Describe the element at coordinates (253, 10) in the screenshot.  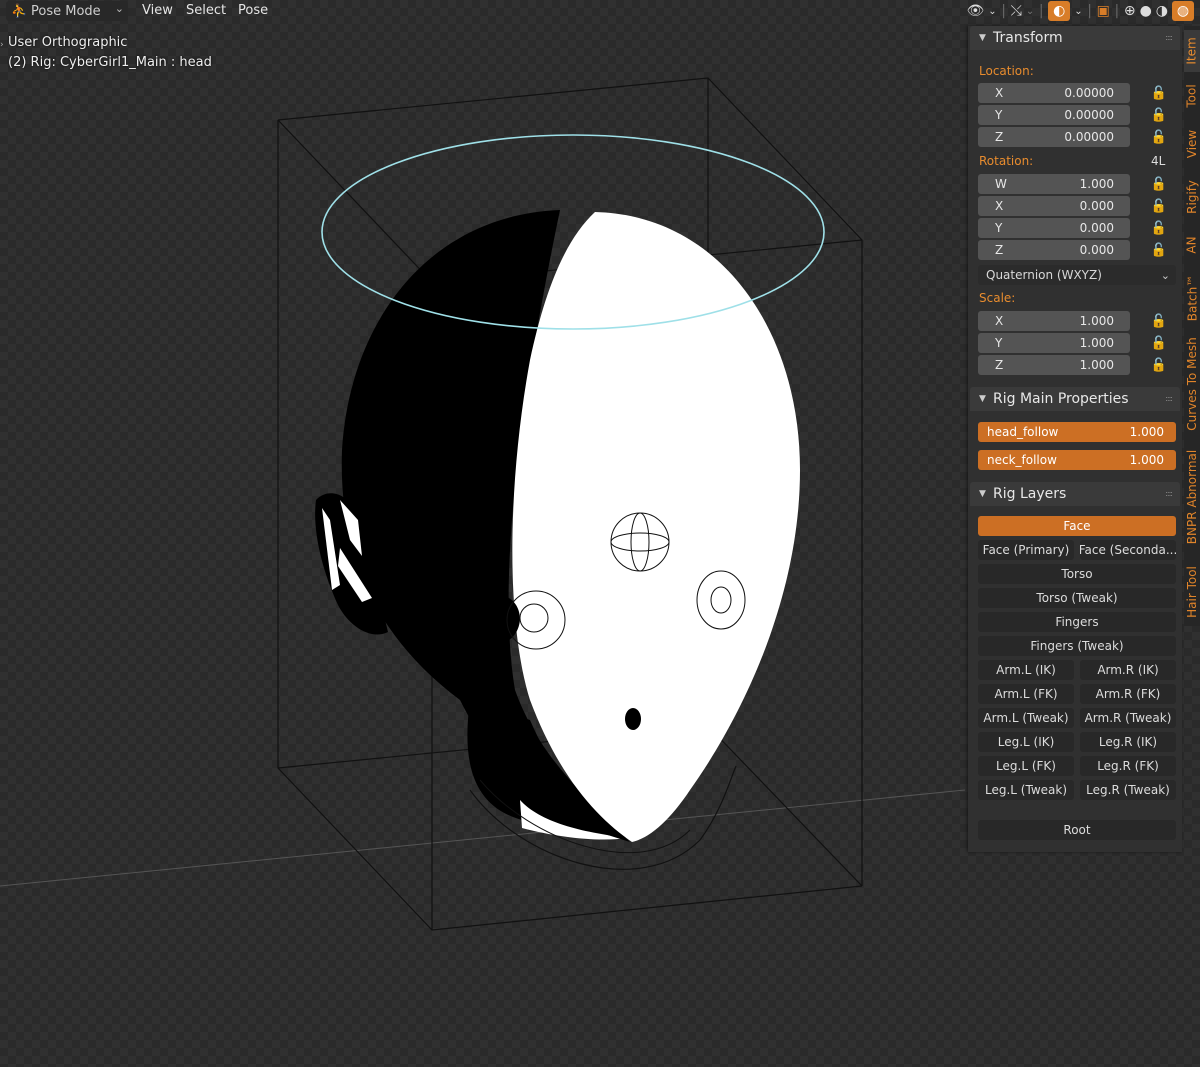
I see `menu-pose: Pose` at that location.